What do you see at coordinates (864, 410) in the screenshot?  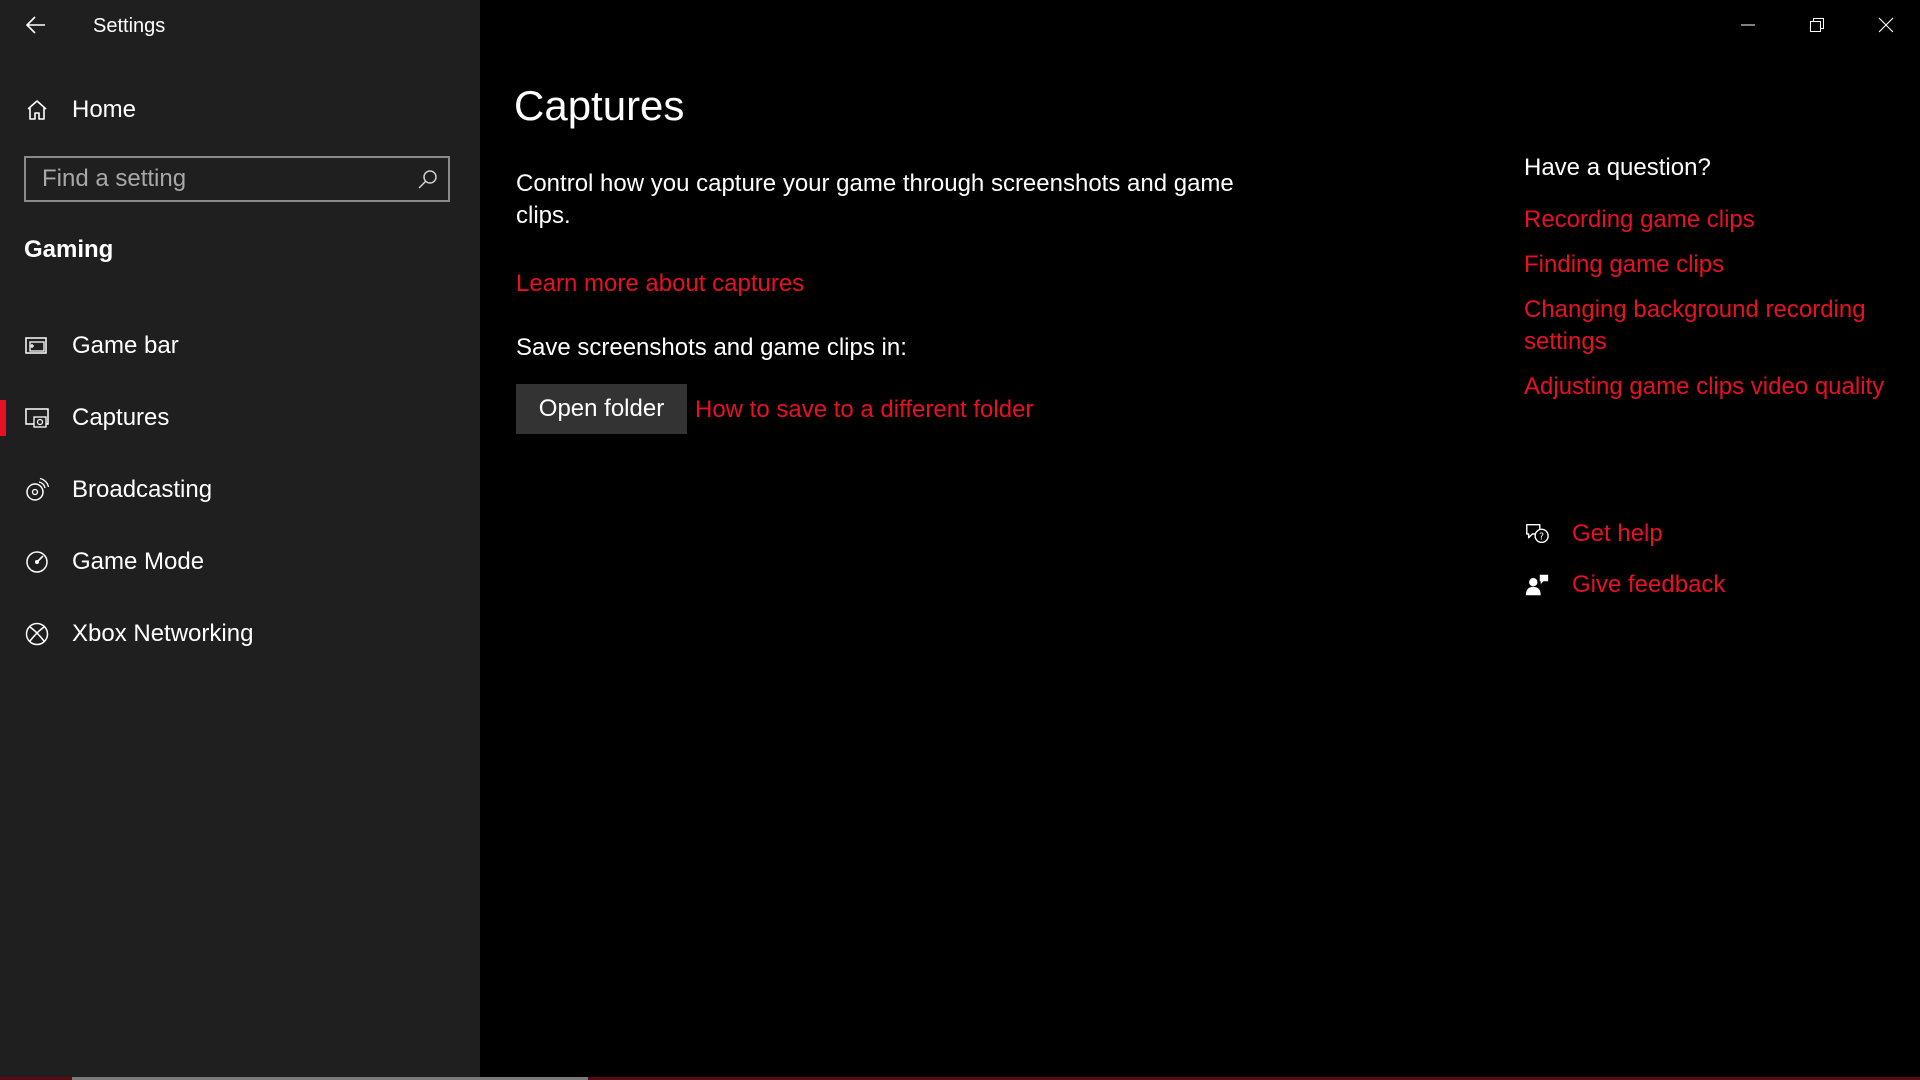 I see `different-folder-link: How to save to a different folder` at bounding box center [864, 410].